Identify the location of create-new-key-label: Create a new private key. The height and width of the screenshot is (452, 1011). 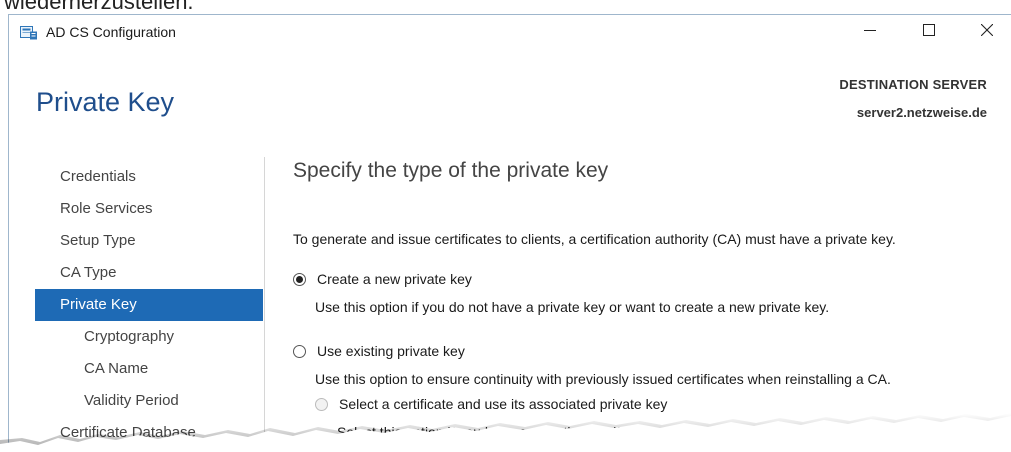
(394, 279).